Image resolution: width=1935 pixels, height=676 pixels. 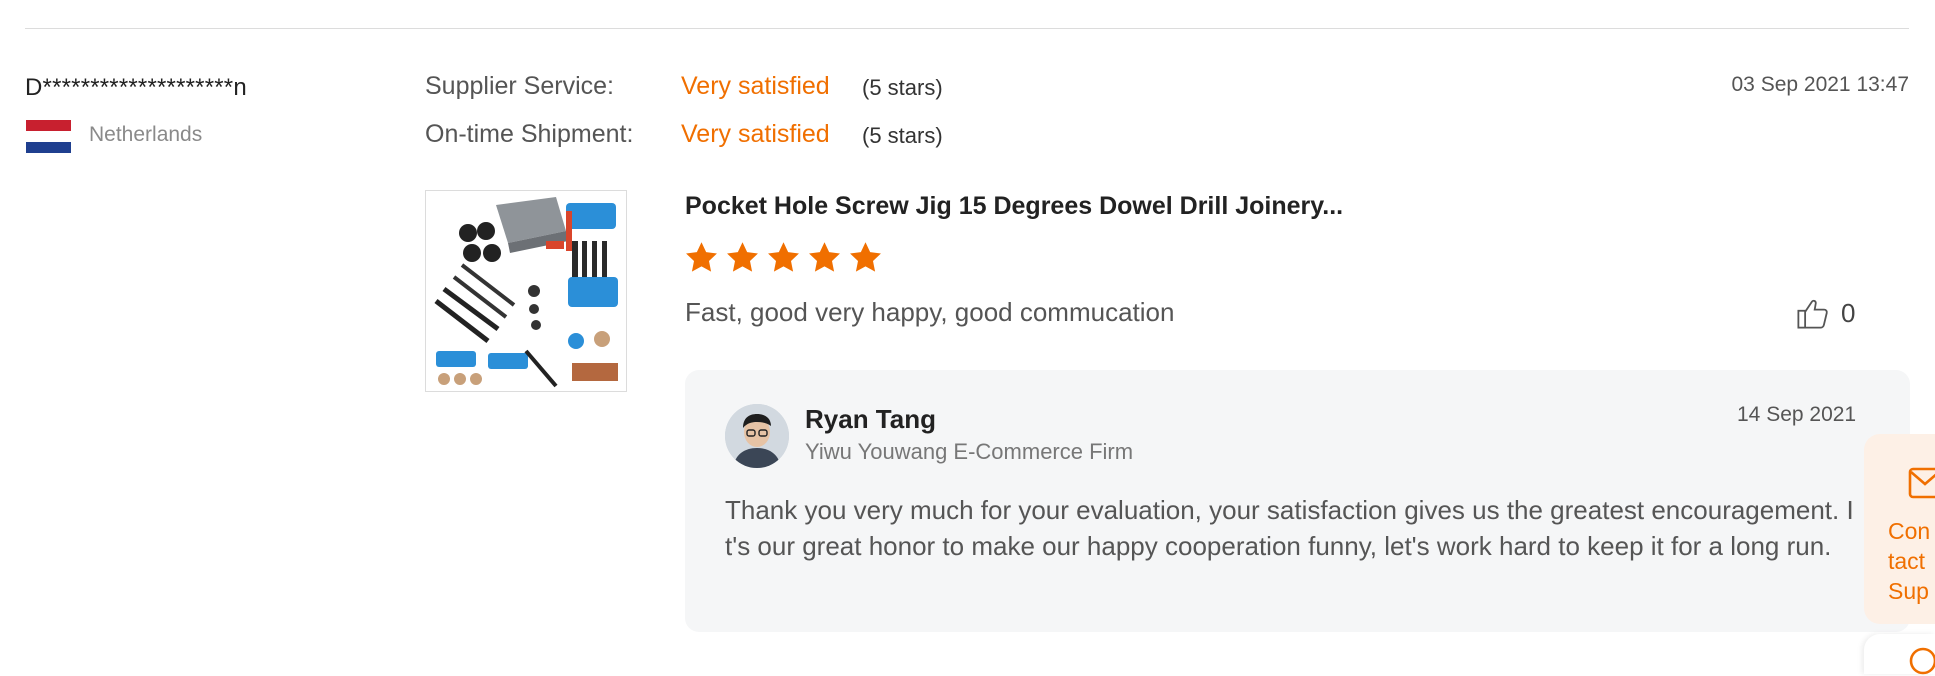 What do you see at coordinates (930, 312) in the screenshot?
I see `review-text: Fast, good very happy, good commucation` at bounding box center [930, 312].